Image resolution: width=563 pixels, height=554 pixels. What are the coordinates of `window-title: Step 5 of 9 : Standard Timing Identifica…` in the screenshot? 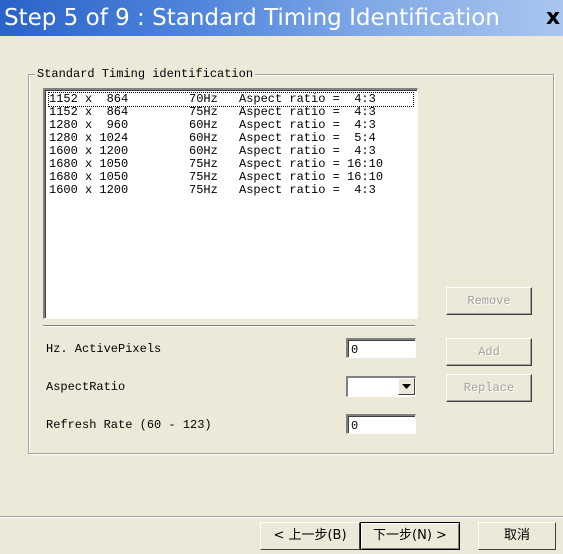 It's located at (252, 18).